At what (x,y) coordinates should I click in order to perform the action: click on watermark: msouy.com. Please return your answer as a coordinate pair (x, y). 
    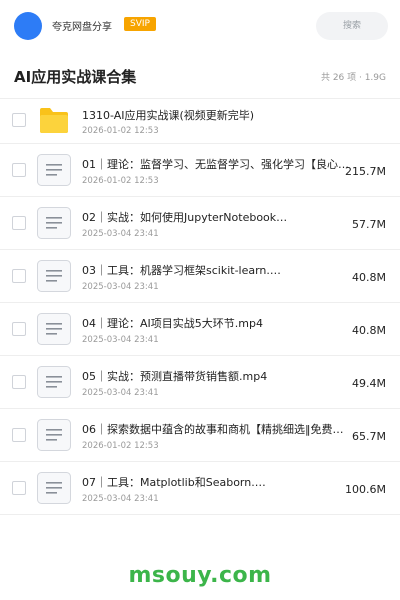
    Looking at the image, I should click on (200, 575).